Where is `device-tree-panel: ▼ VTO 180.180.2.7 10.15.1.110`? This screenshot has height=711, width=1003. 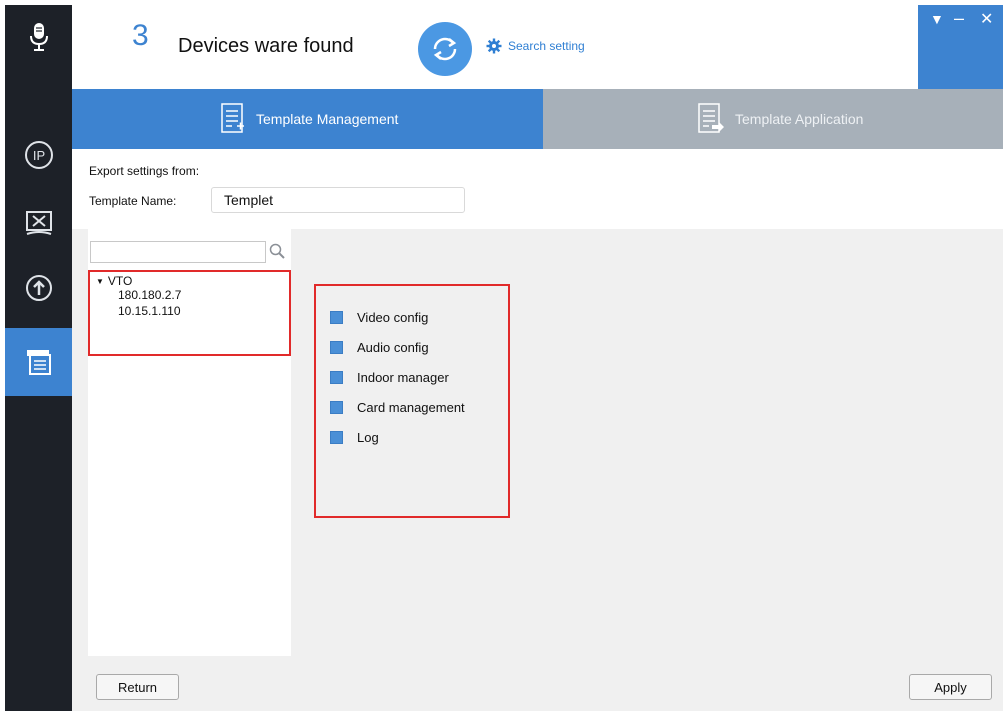 device-tree-panel: ▼ VTO 180.180.2.7 10.15.1.110 is located at coordinates (189, 442).